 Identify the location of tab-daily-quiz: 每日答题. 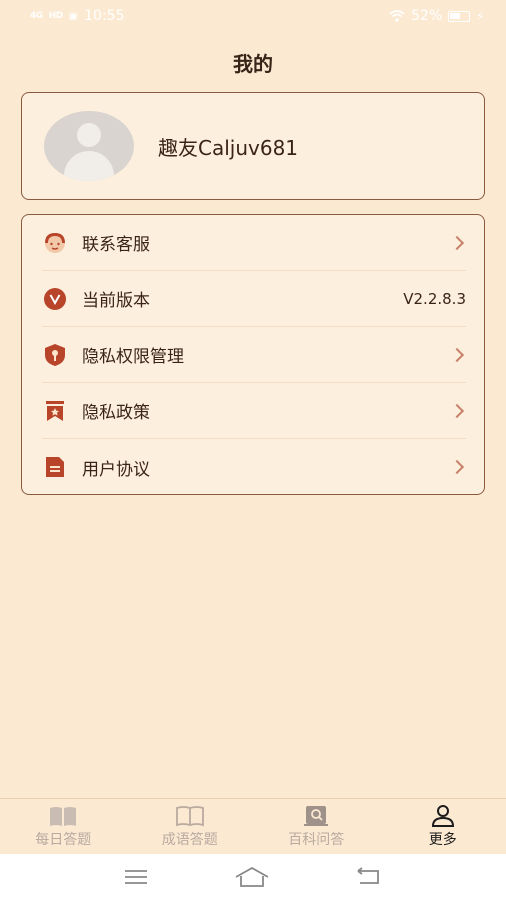
(63, 826).